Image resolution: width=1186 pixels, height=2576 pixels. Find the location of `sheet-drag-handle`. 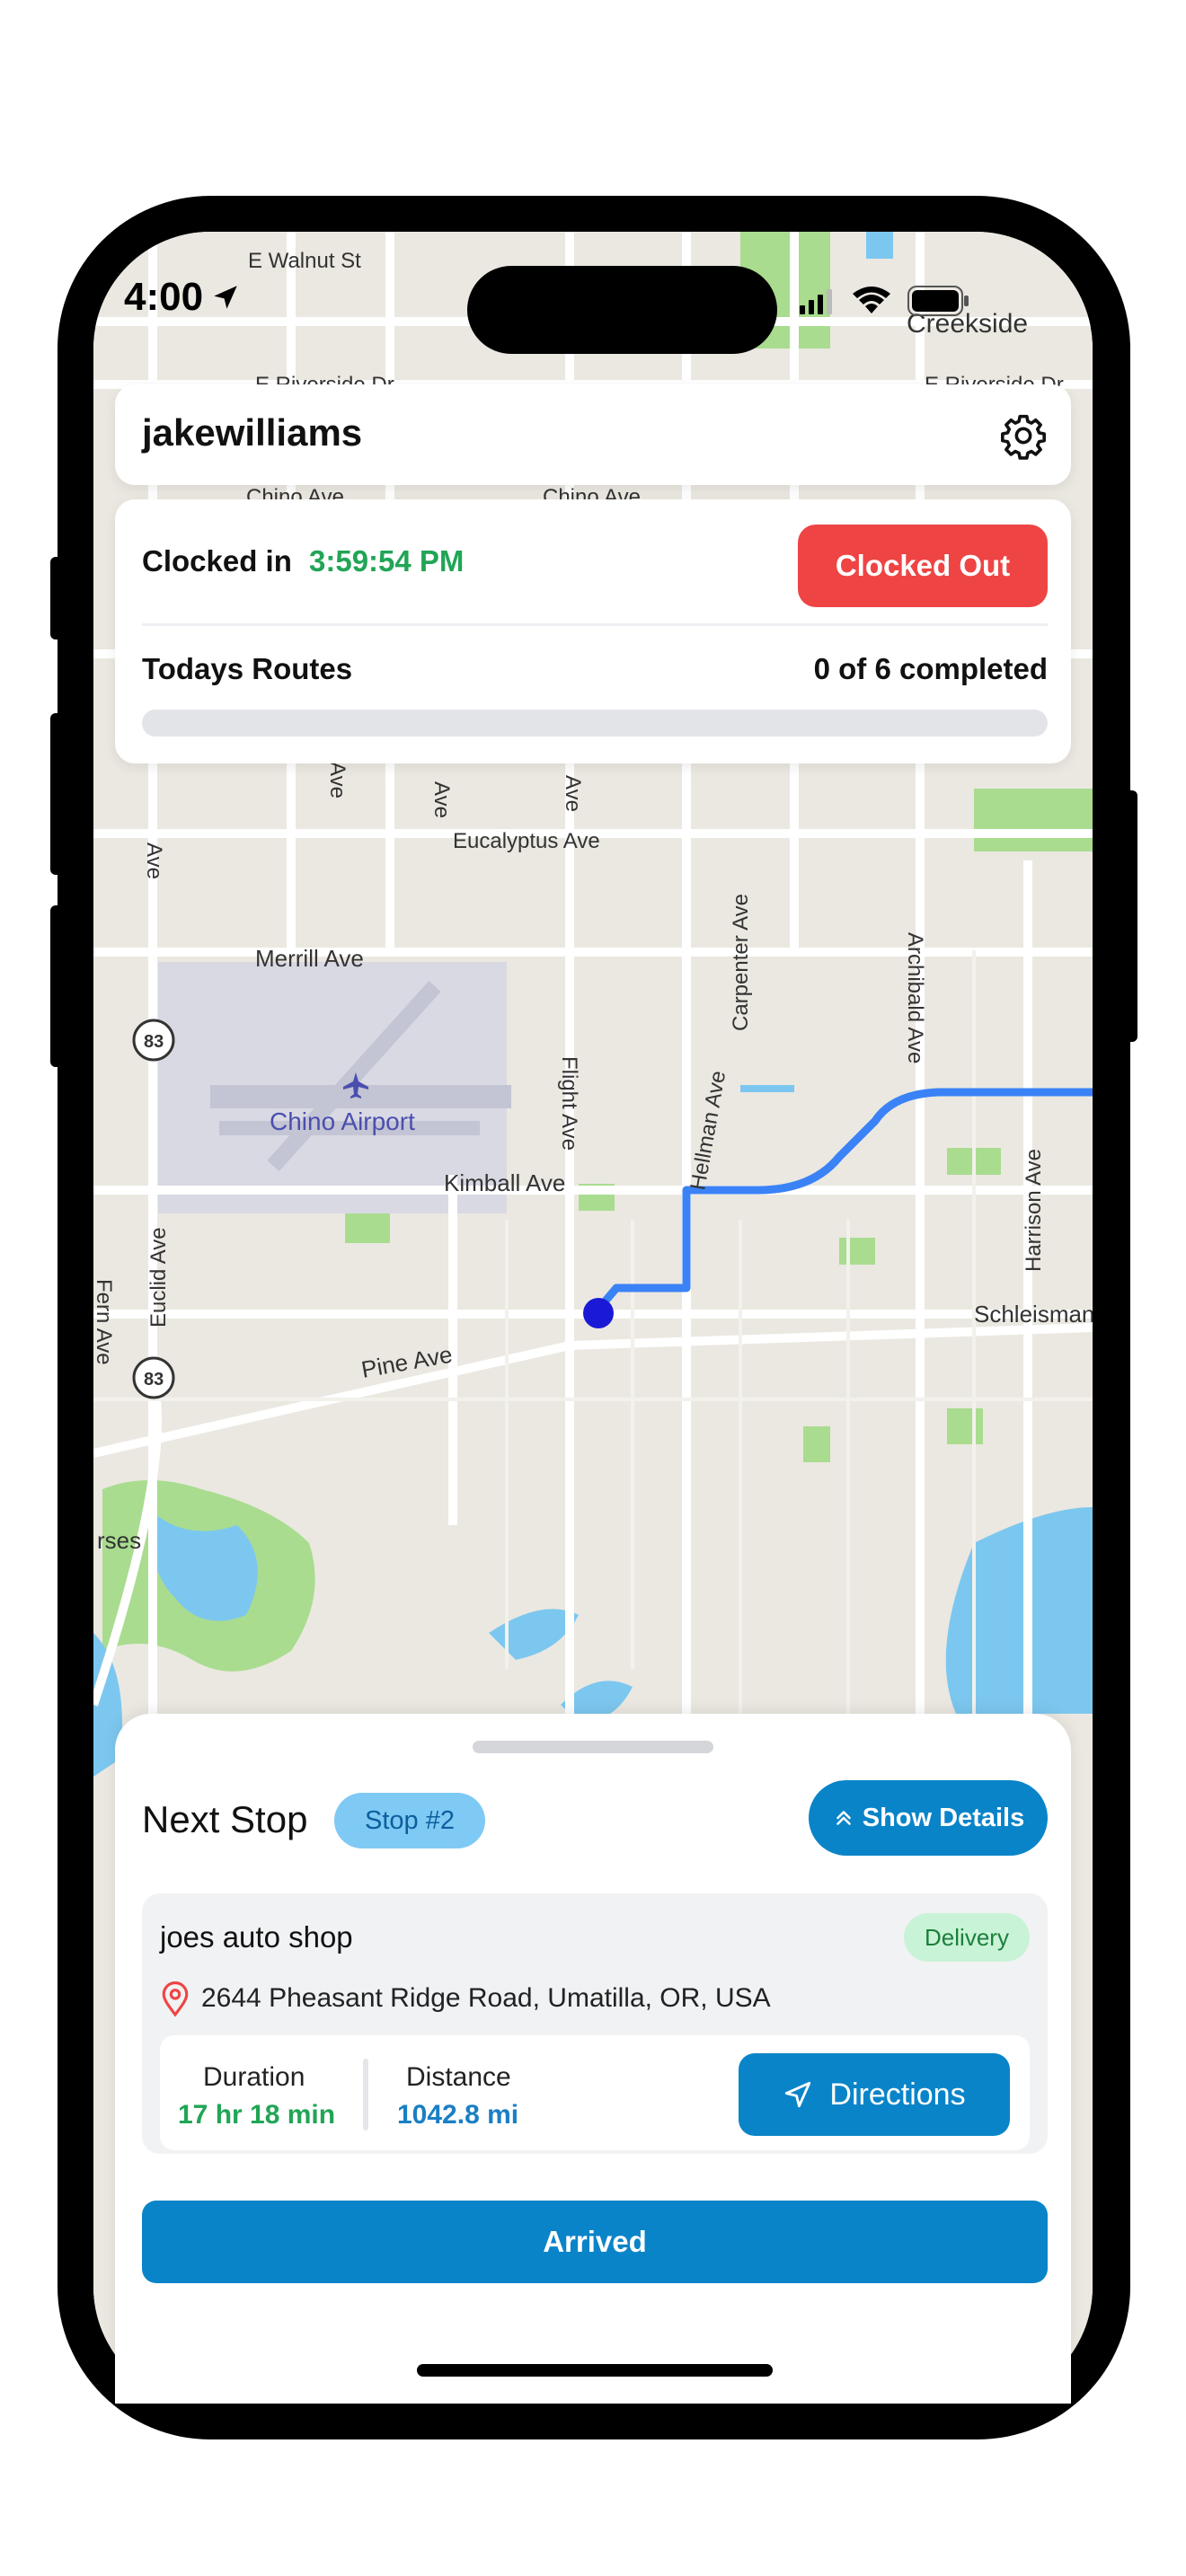

sheet-drag-handle is located at coordinates (593, 1747).